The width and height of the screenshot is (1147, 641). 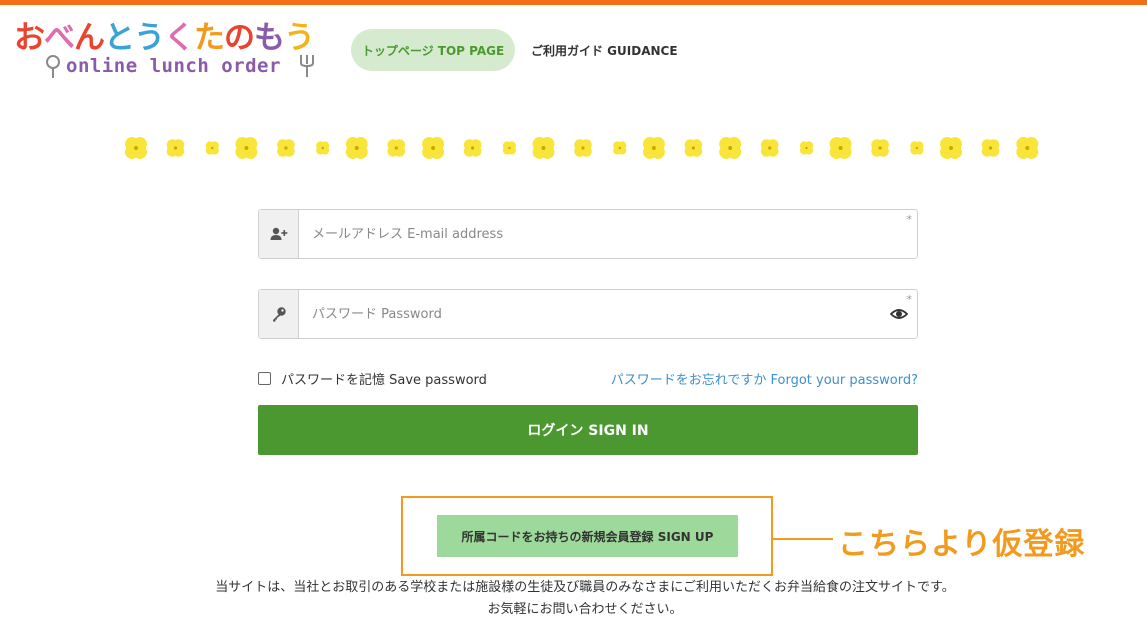 I want to click on signup-callout: こちらより仮登録, so click(x=962, y=544).